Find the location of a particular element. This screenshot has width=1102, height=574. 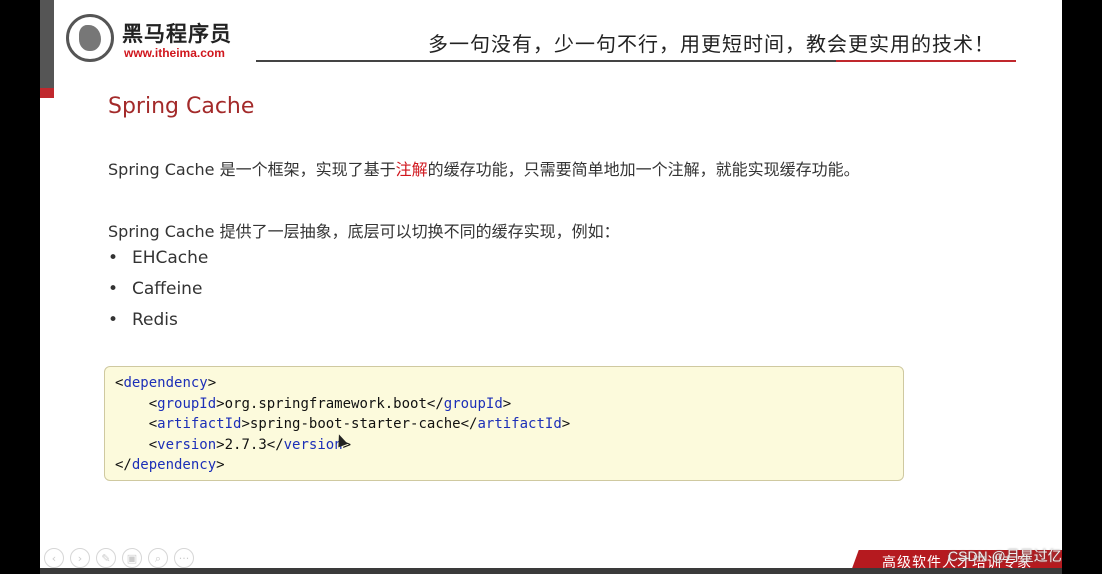

brand-url: www.itheima.com is located at coordinates (174, 53).